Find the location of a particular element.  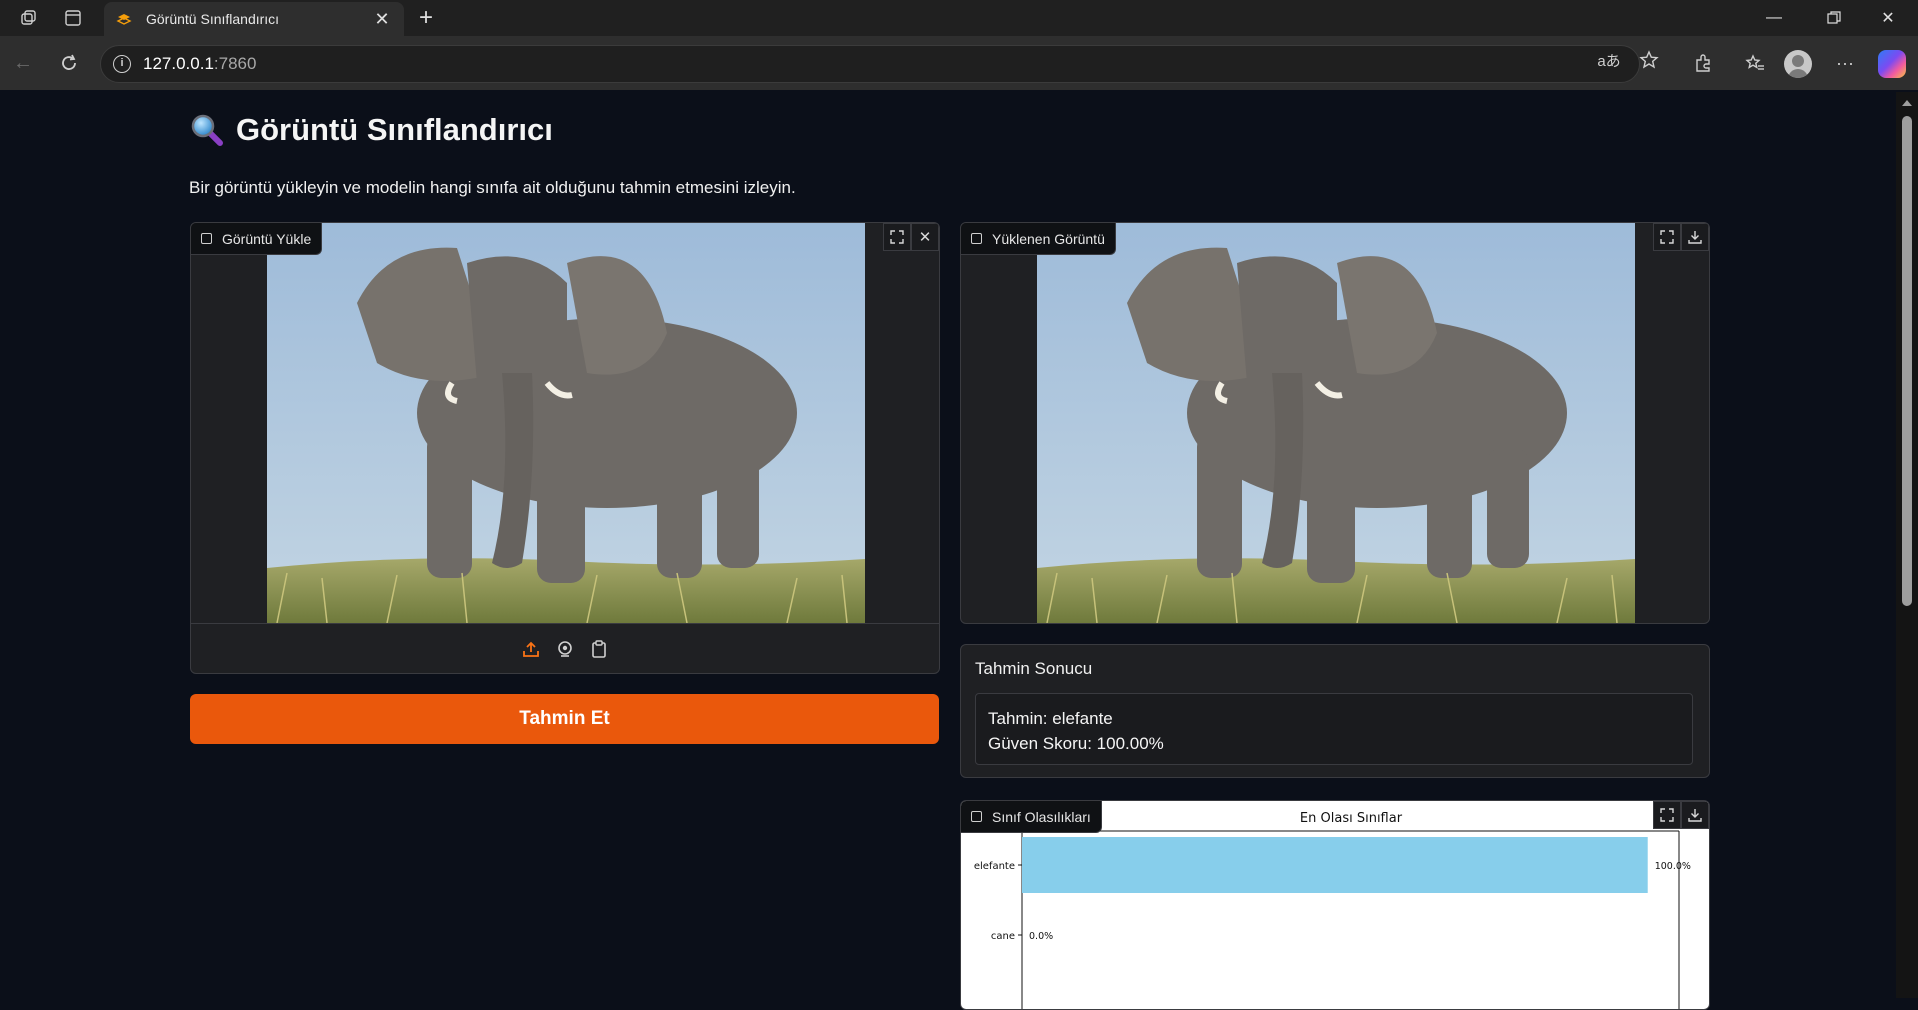

page-title: Görüntü Sınıflandırıcı is located at coordinates (371, 130).